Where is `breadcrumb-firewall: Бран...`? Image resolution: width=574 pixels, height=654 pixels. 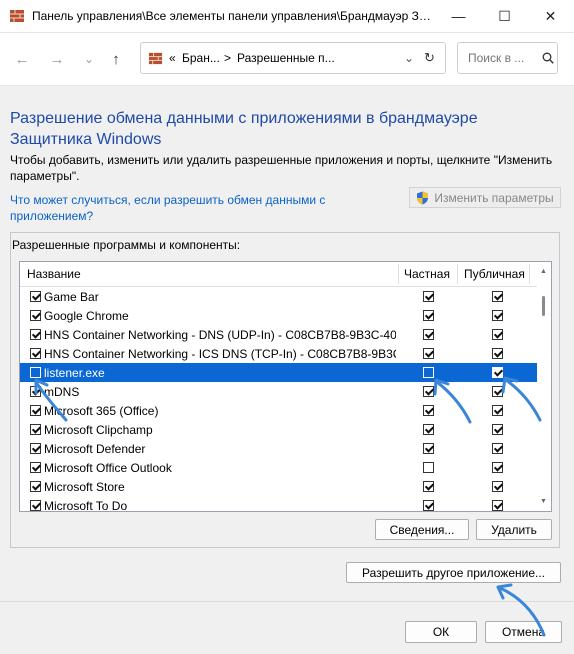 breadcrumb-firewall: Бран... is located at coordinates (201, 58).